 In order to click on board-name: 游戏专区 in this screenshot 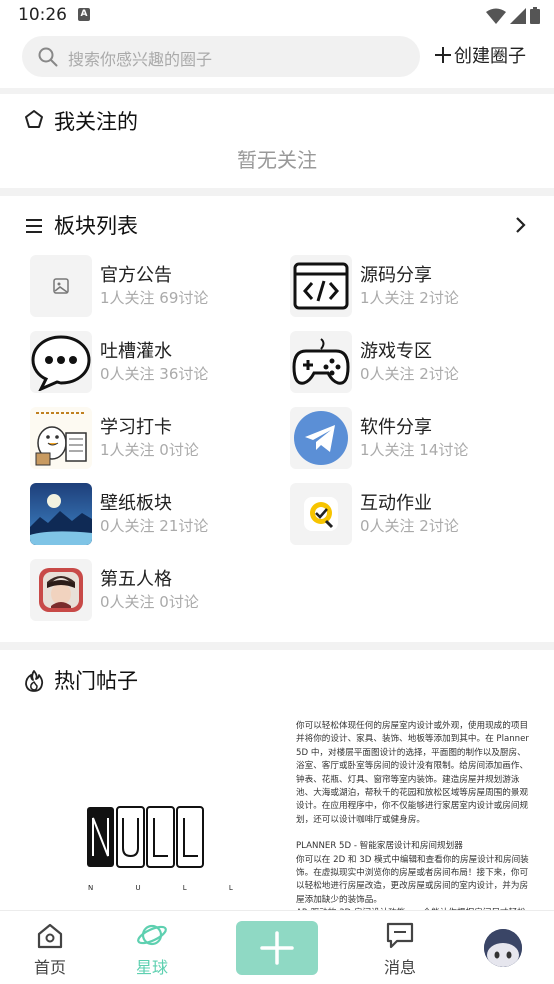, I will do `click(396, 351)`.